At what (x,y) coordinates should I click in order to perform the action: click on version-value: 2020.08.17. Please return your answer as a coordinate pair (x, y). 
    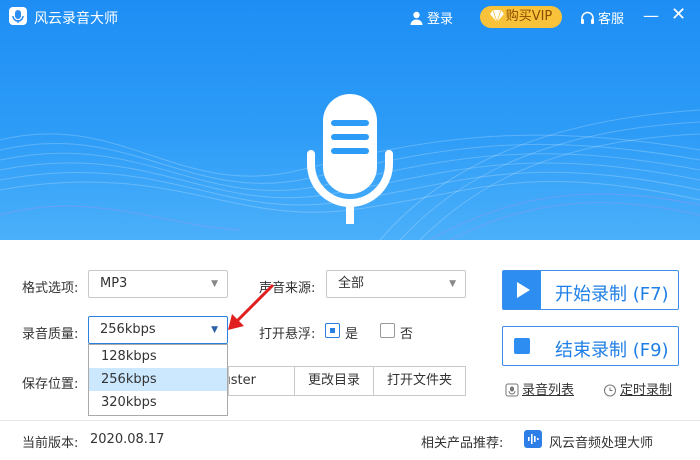
    Looking at the image, I should click on (127, 439).